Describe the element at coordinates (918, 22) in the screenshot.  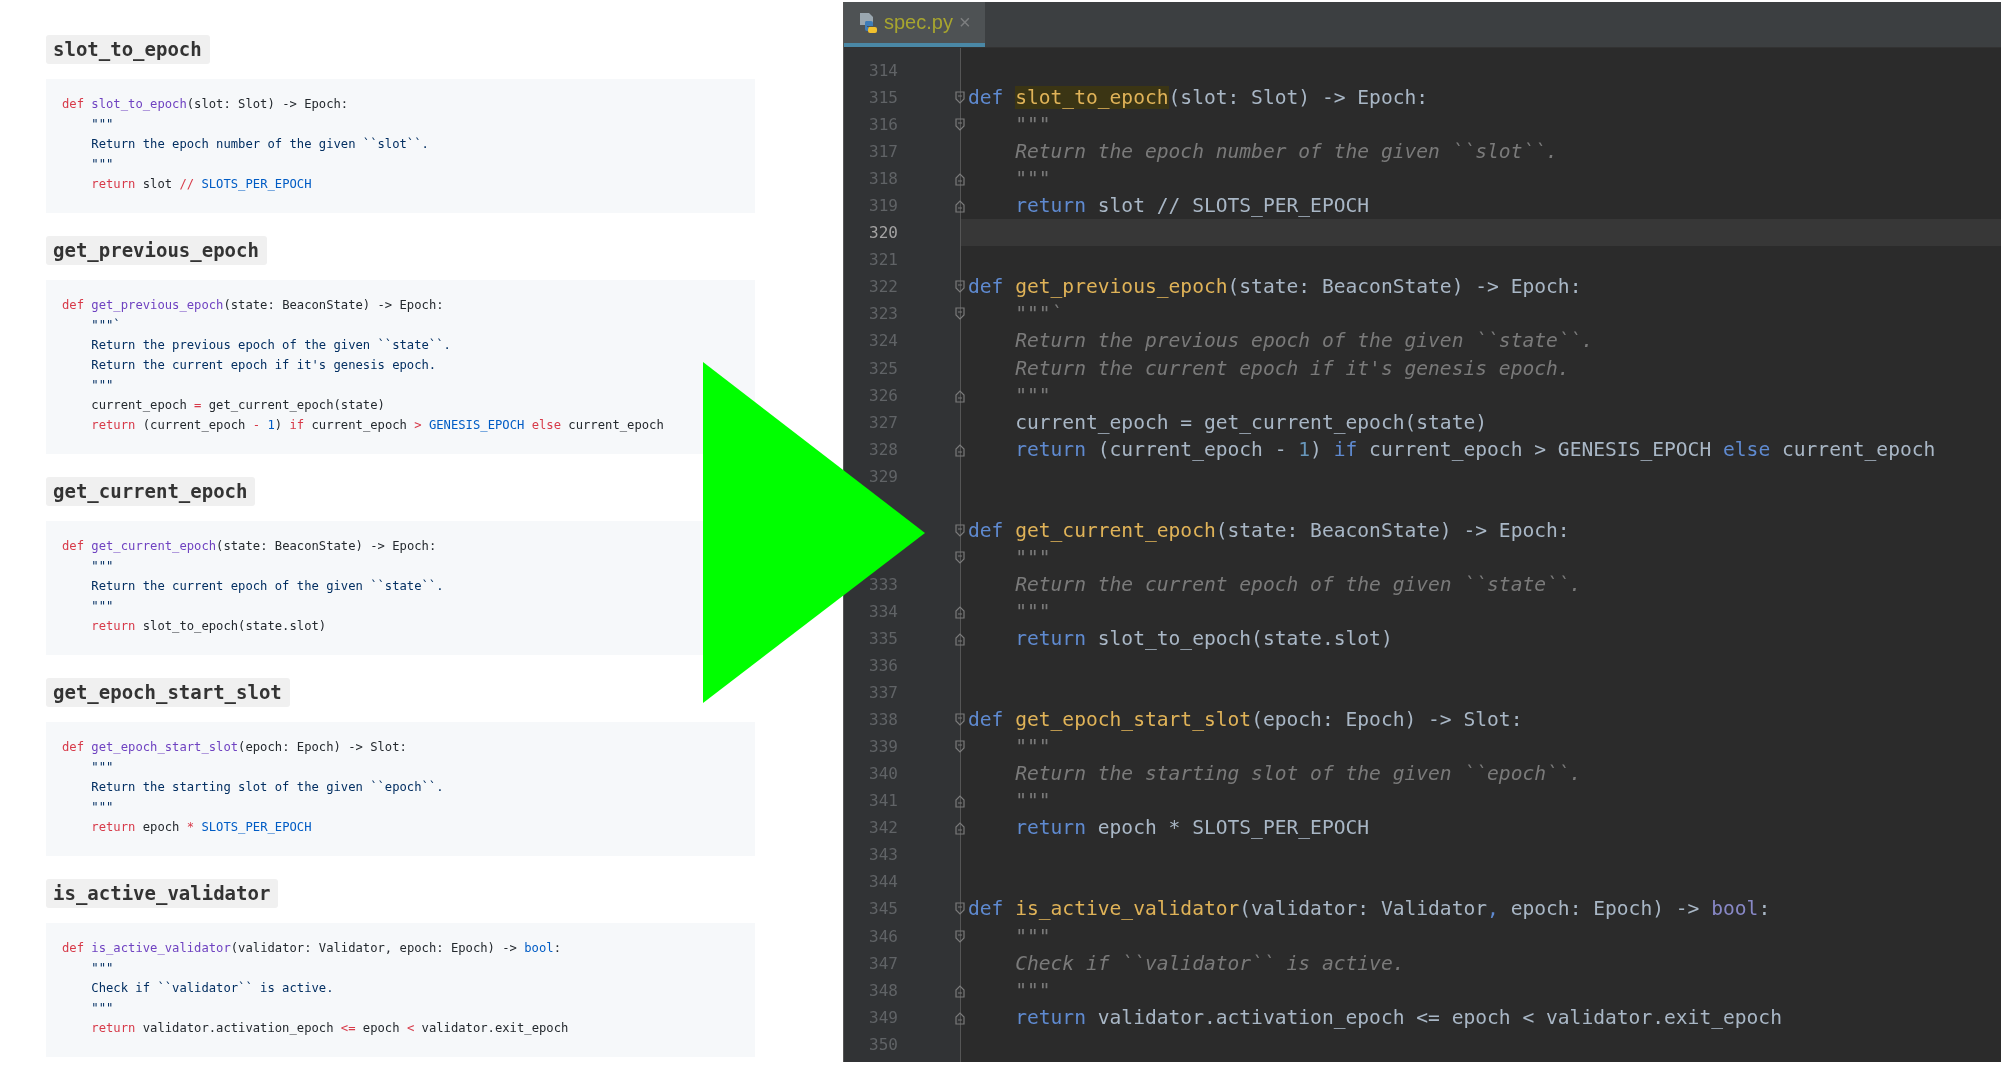
I see `tab-label: spec.py` at that location.